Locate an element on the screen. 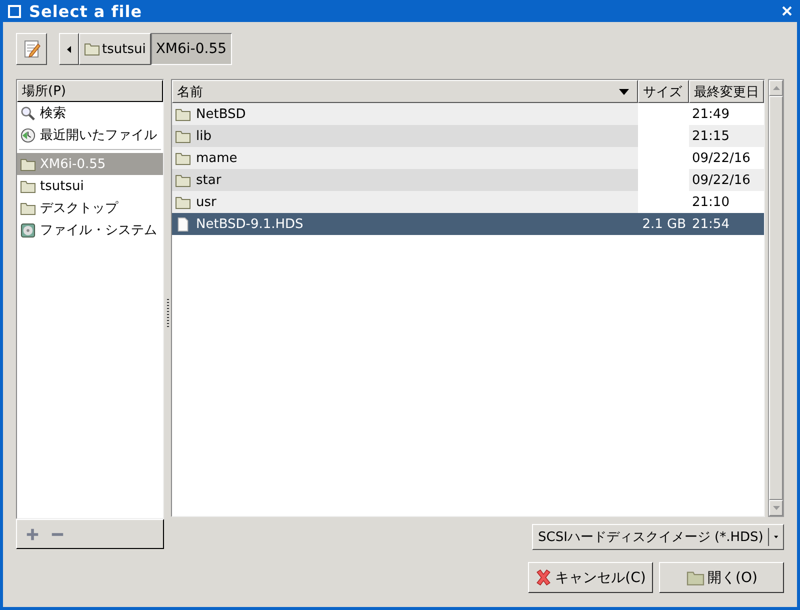  type-location-button is located at coordinates (31, 49).